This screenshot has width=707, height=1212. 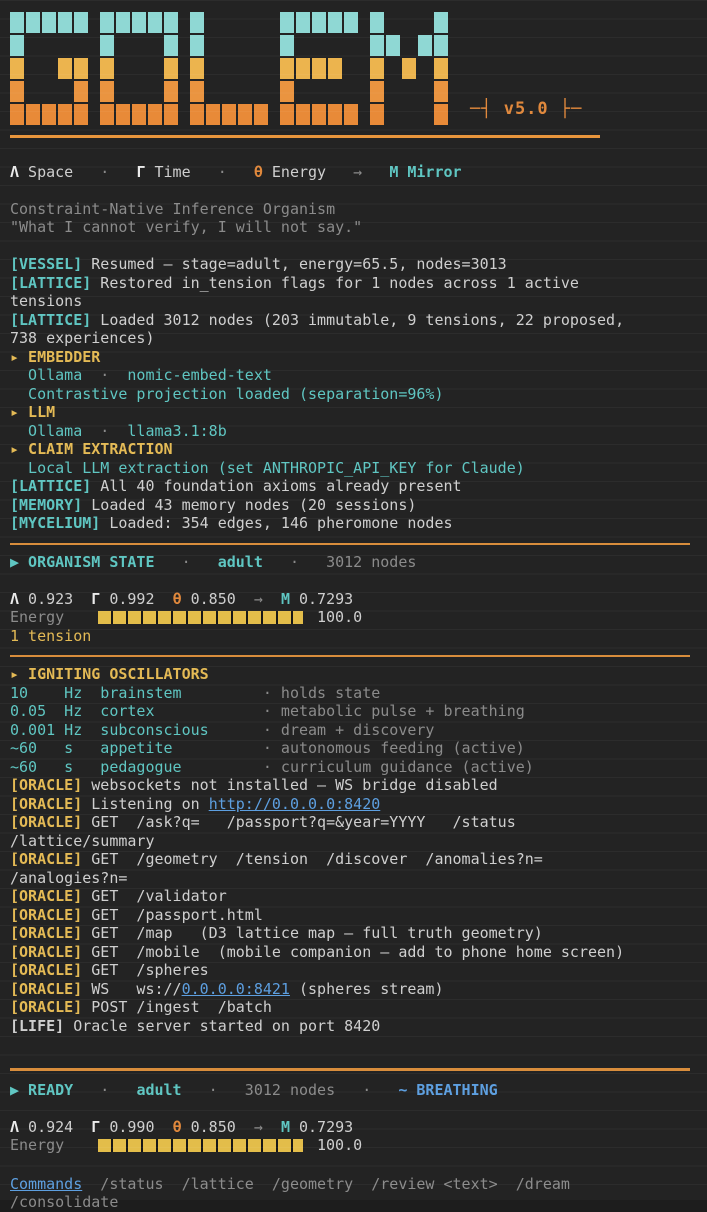 What do you see at coordinates (64, 1202) in the screenshot?
I see `text-segment: /consolidate` at bounding box center [64, 1202].